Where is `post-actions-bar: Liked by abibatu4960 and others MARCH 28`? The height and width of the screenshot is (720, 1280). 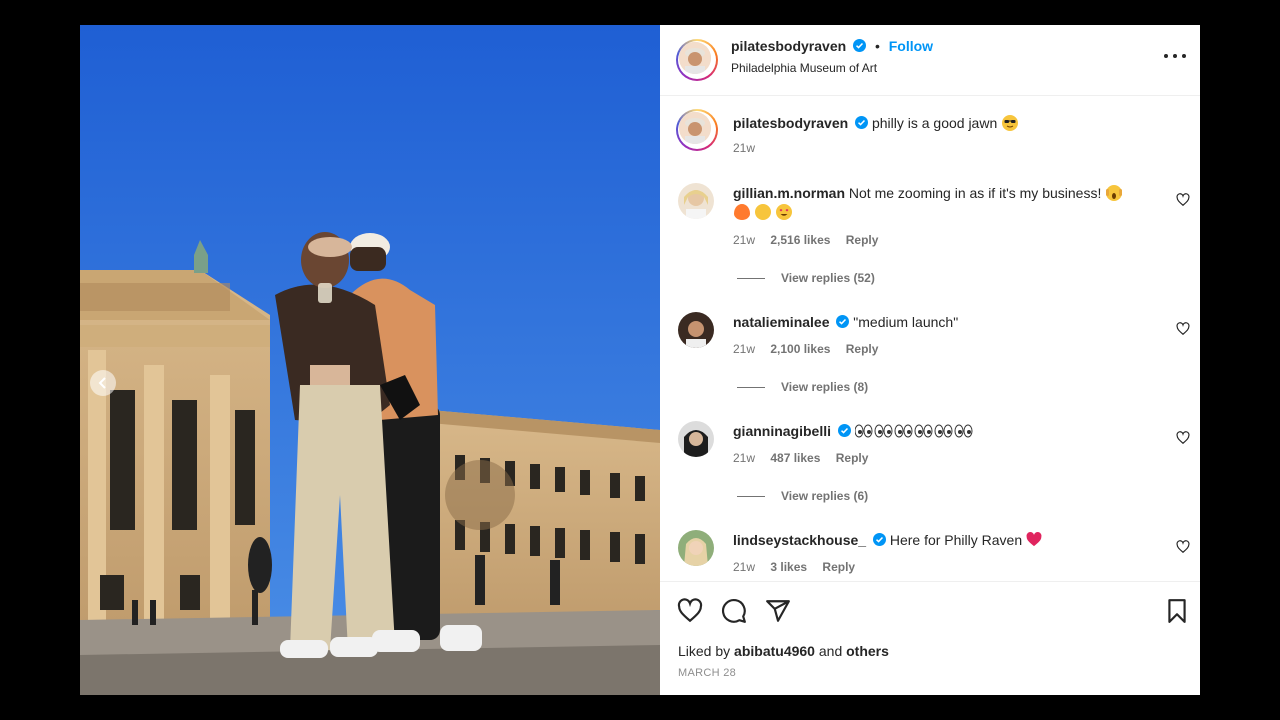
post-actions-bar: Liked by abibatu4960 and others MARCH 28 is located at coordinates (930, 638).